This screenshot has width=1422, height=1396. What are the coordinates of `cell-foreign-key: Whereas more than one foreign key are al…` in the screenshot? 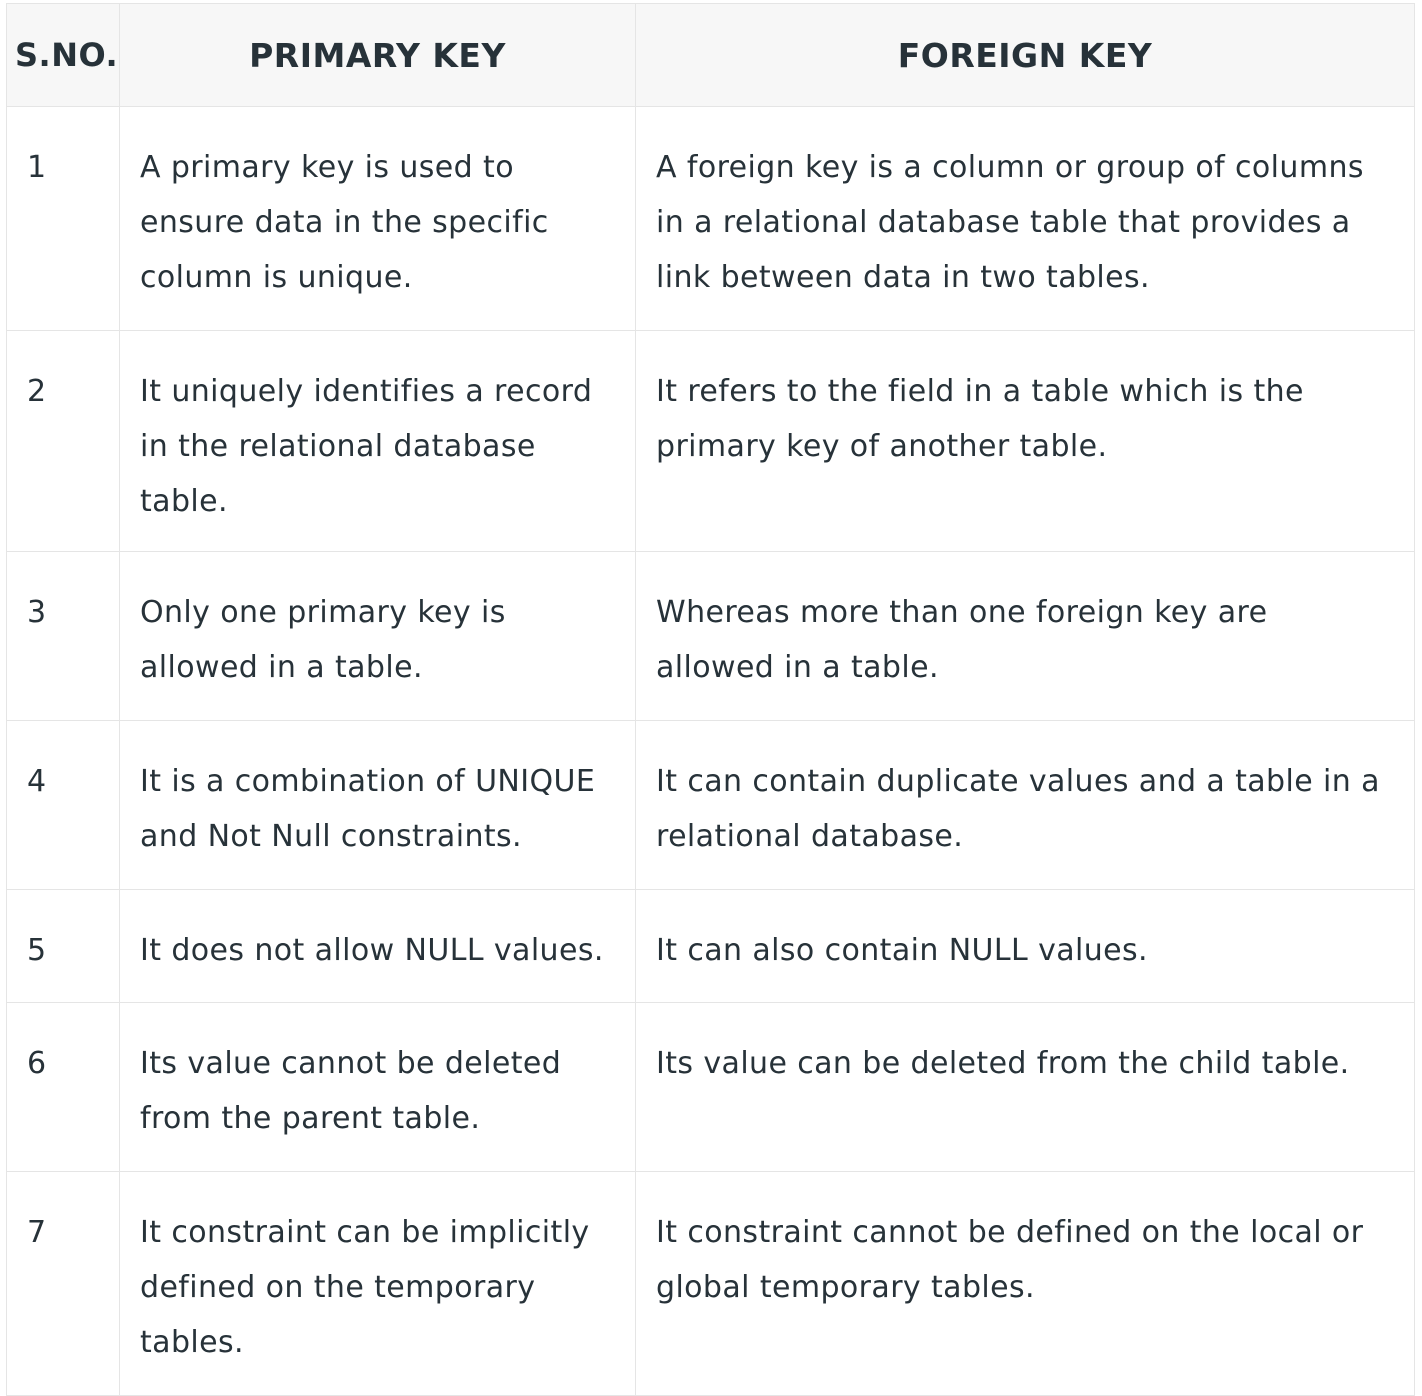 It's located at (1025, 636).